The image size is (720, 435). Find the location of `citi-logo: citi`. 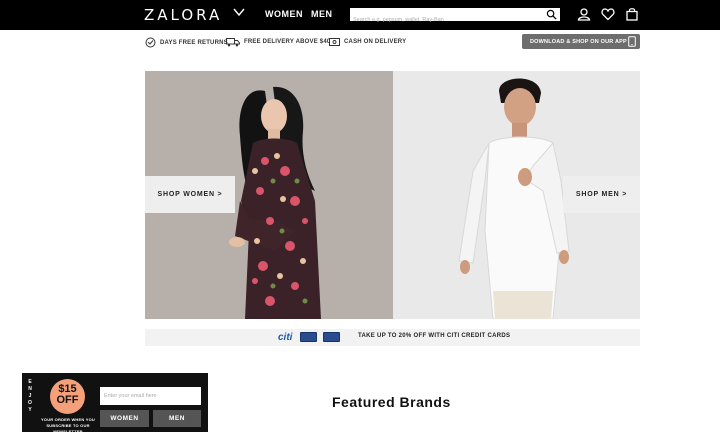

citi-logo: citi is located at coordinates (285, 337).